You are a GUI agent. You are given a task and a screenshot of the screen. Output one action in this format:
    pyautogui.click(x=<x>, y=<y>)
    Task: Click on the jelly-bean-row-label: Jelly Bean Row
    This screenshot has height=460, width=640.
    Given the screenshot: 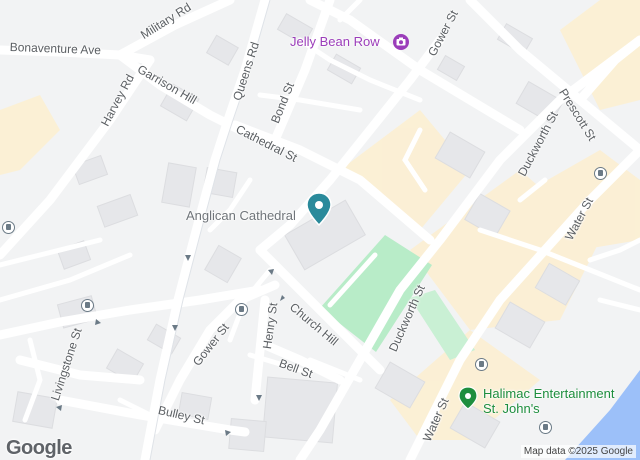 What is the action you would take?
    pyautogui.click(x=335, y=41)
    